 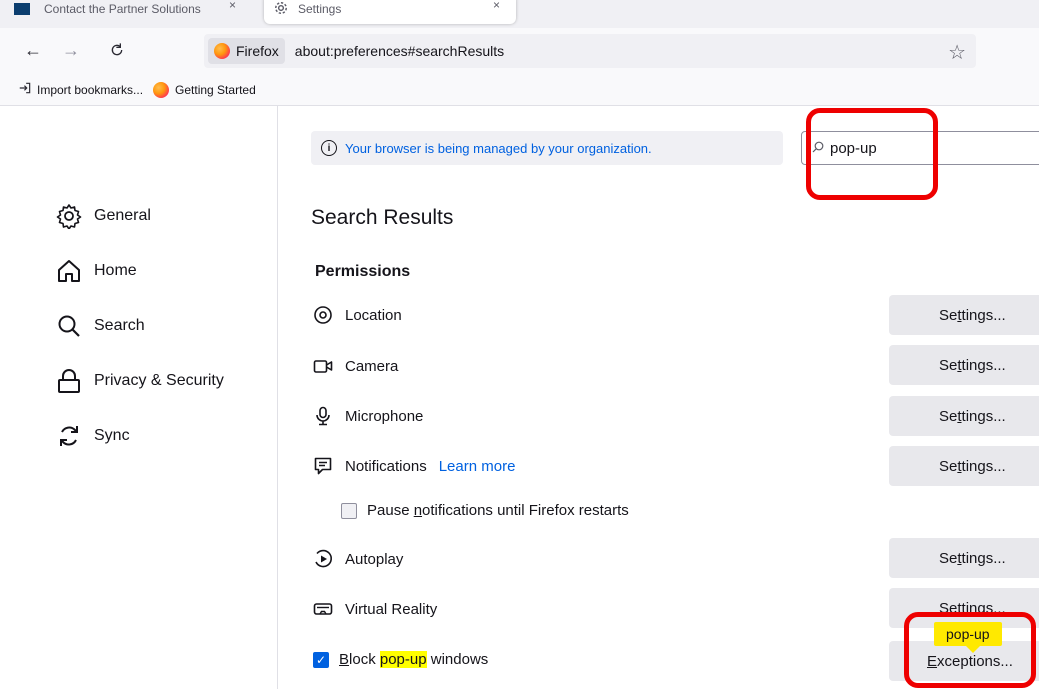 I want to click on camera-icon, so click(x=323, y=366).